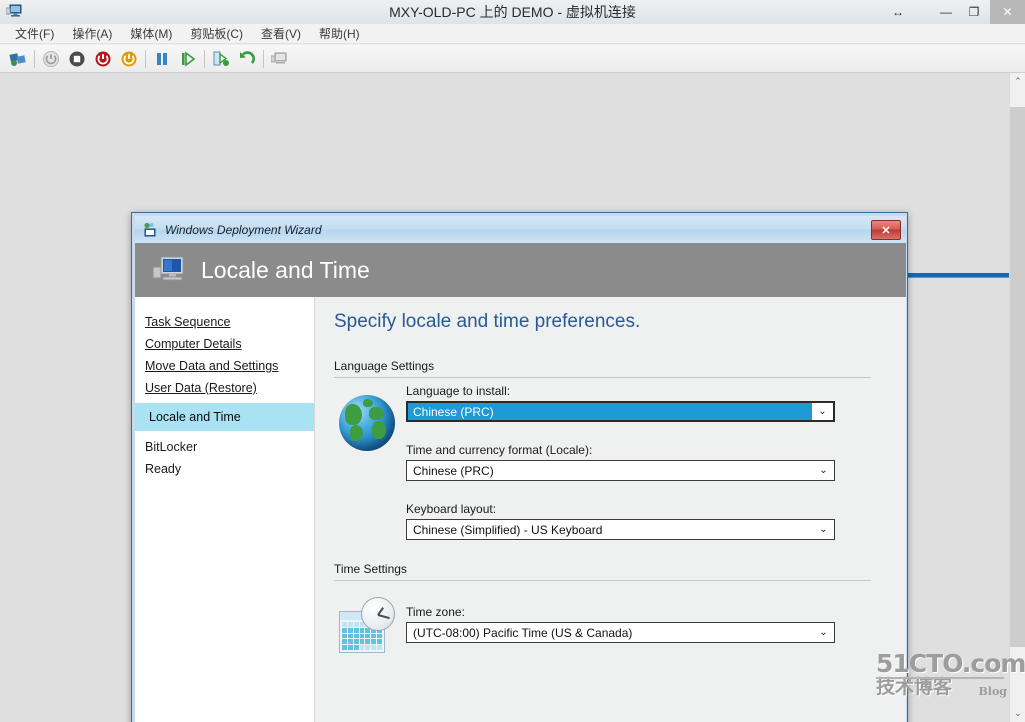 Image resolution: width=1025 pixels, height=722 pixels. Describe the element at coordinates (18, 59) in the screenshot. I see `ctrl-alt-del-icon` at that location.